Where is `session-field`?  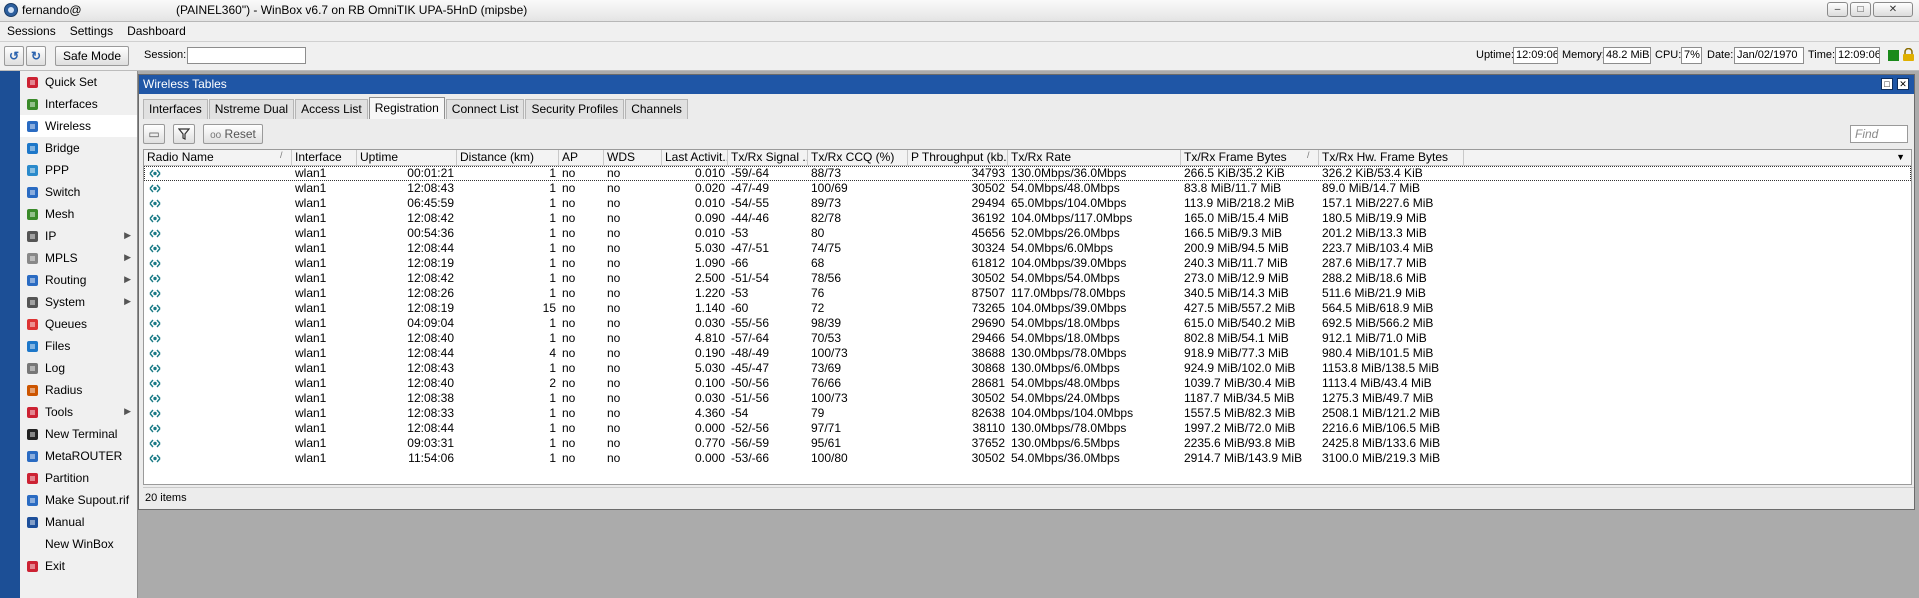
session-field is located at coordinates (246, 55).